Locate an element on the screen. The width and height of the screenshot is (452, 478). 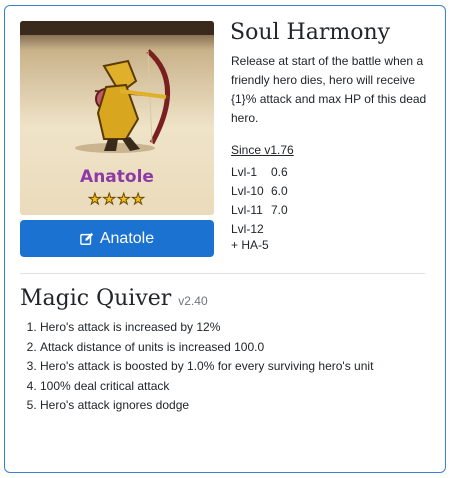
level-value: 7.0 is located at coordinates (279, 210).